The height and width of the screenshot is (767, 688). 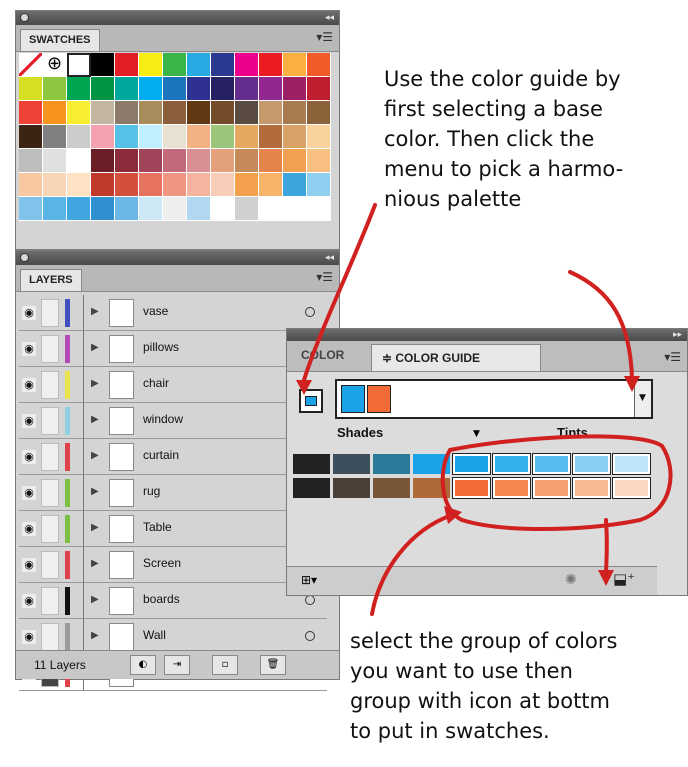 What do you see at coordinates (143, 665) in the screenshot?
I see `locate-object-icon: ◐` at bounding box center [143, 665].